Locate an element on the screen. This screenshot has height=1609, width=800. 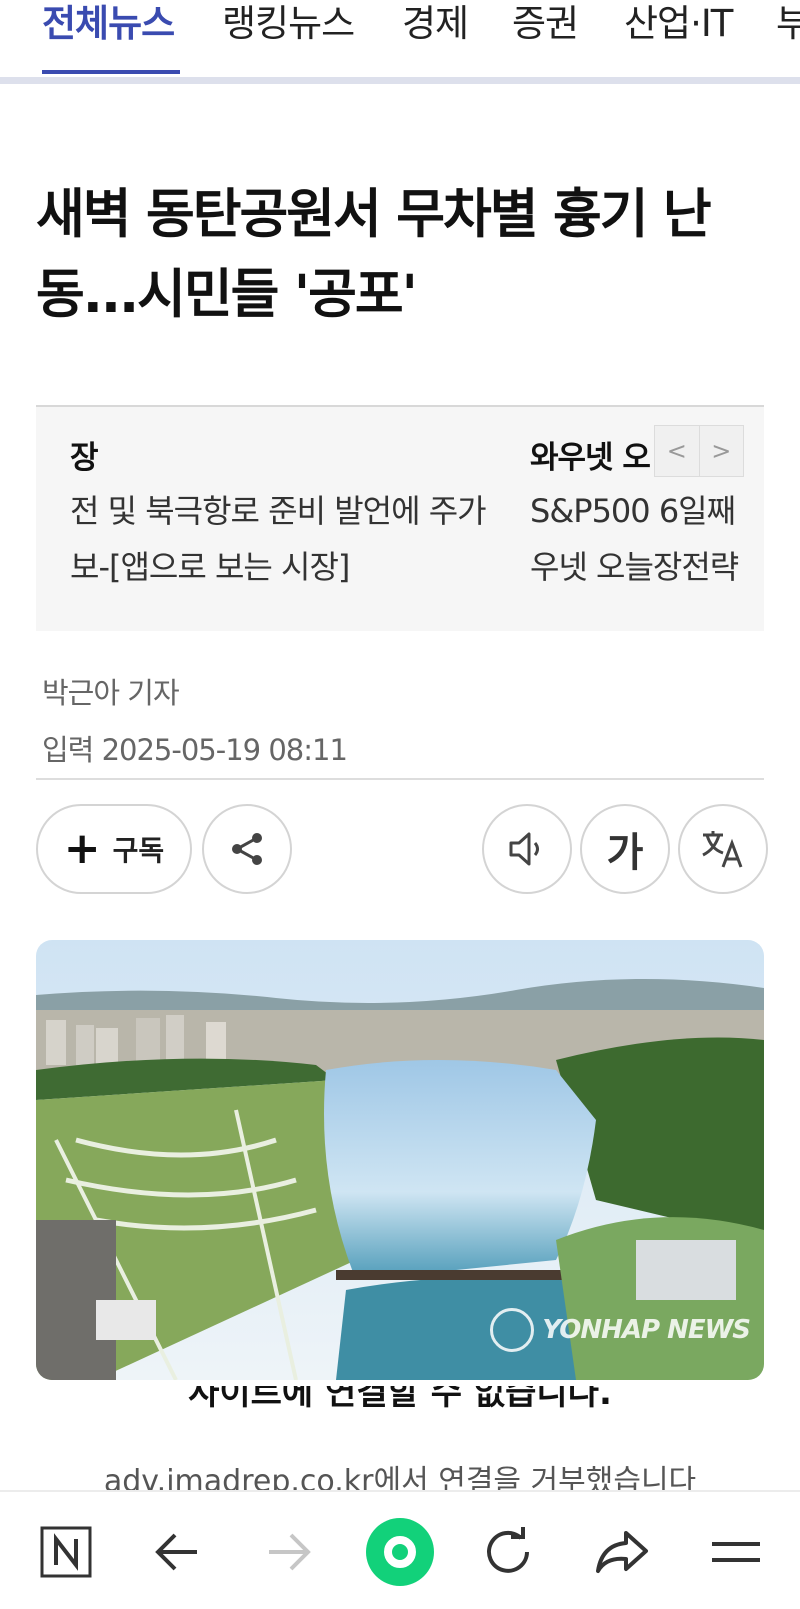
naver-home-button is located at coordinates (66, 1552).